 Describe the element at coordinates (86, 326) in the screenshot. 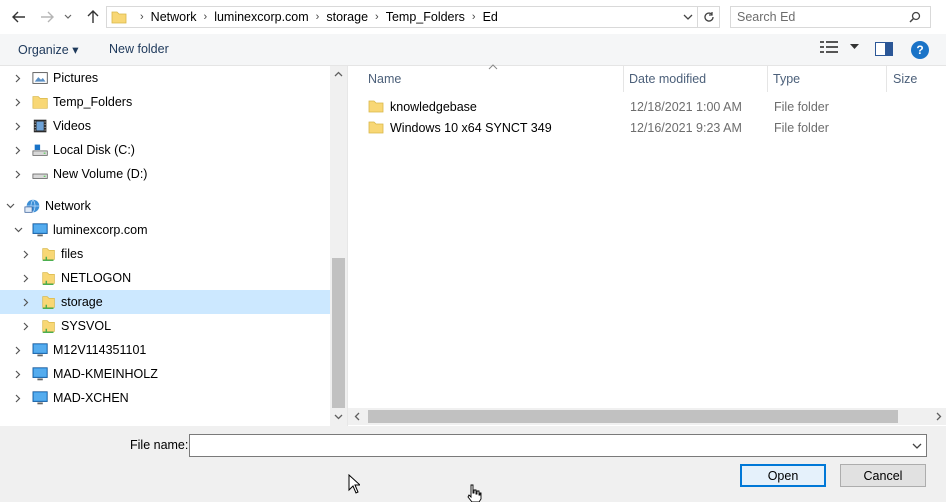

I see `tree-item-label: SYSVOL` at that location.